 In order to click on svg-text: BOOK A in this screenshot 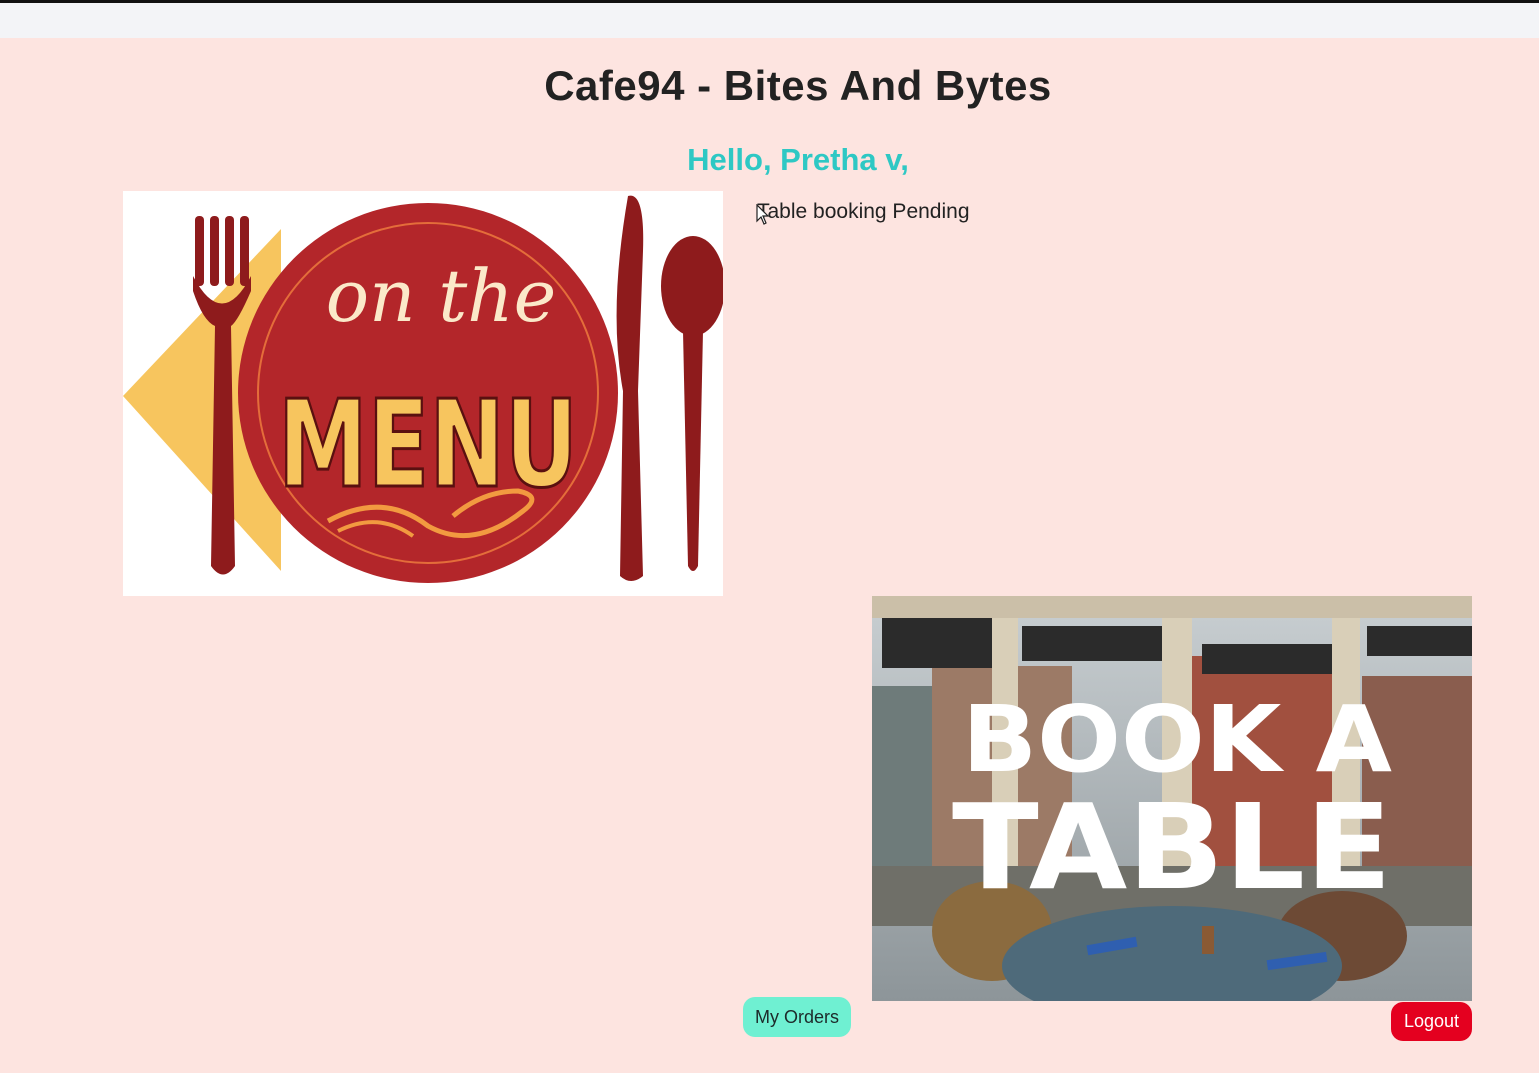, I will do `click(1177, 739)`.